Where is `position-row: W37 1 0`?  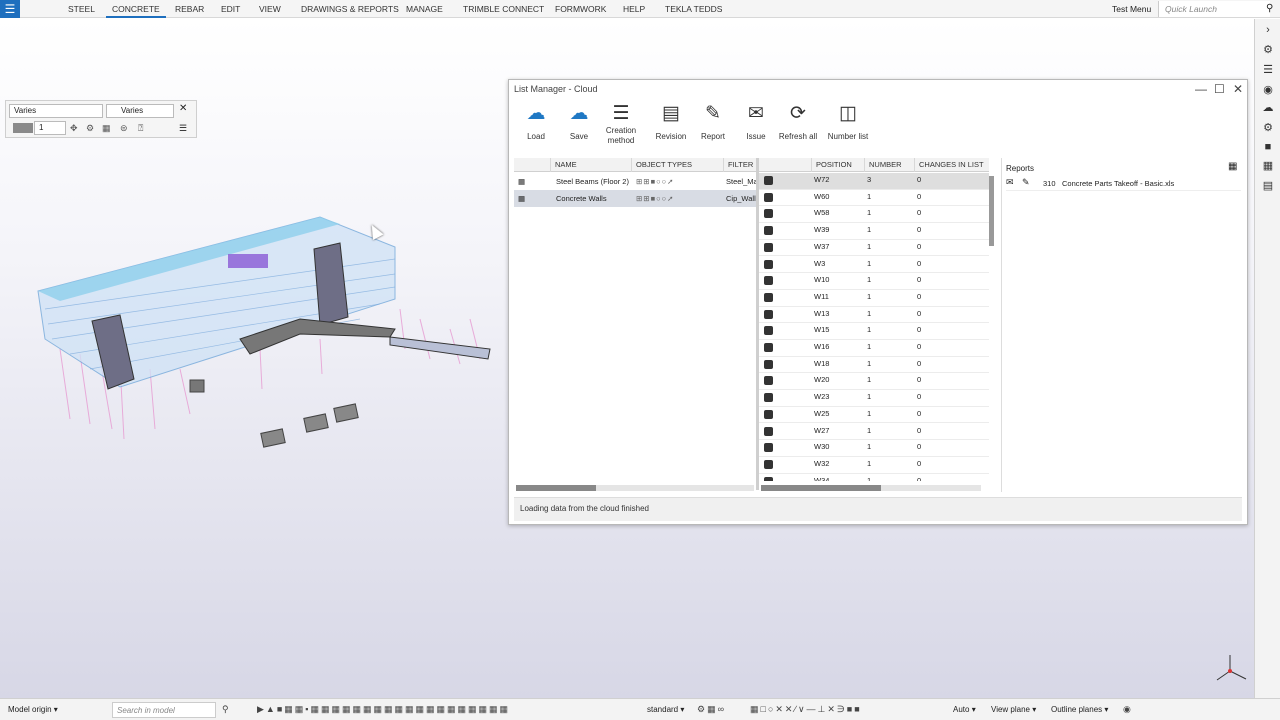
position-row: W37 1 0 is located at coordinates (874, 248).